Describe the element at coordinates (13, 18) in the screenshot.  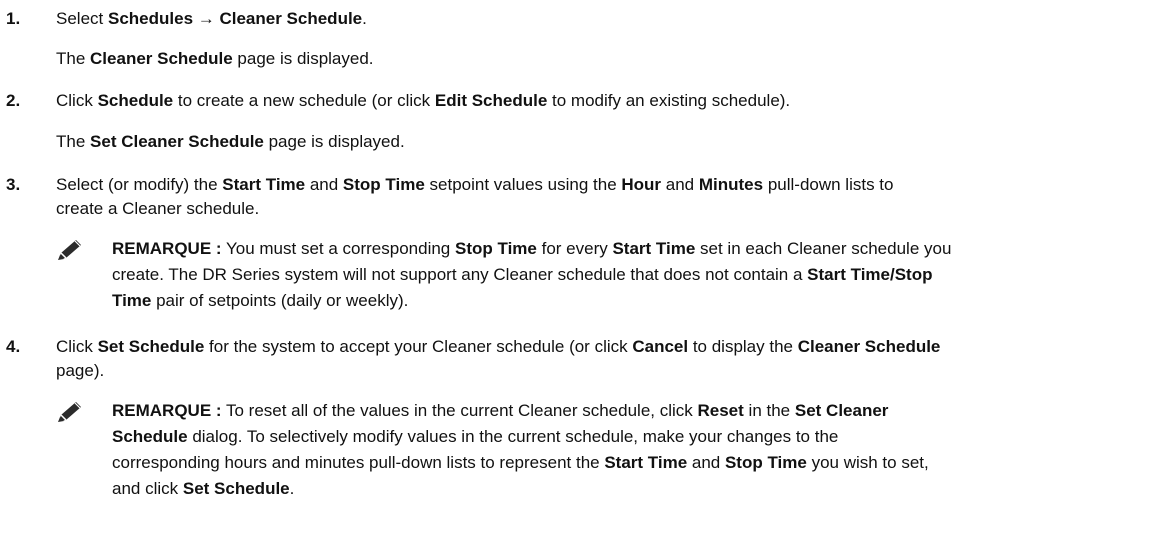
I see `step-number: 1.` at that location.